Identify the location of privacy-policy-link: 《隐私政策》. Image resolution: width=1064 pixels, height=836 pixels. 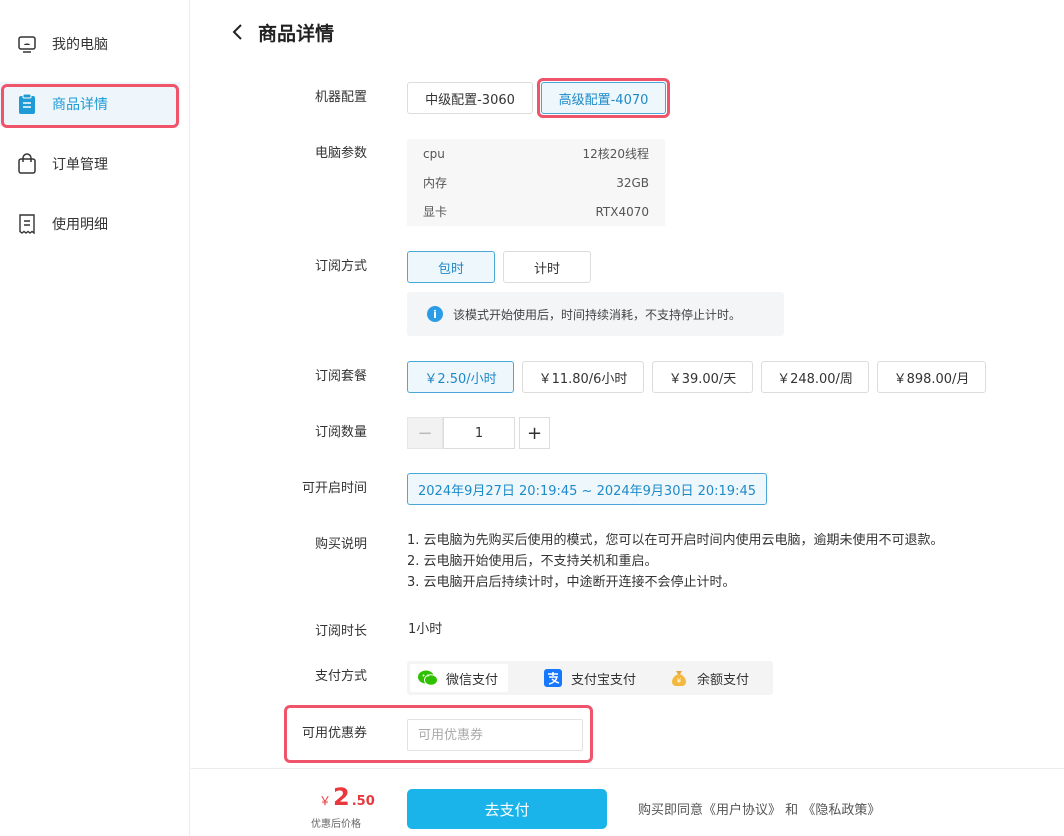
(841, 810).